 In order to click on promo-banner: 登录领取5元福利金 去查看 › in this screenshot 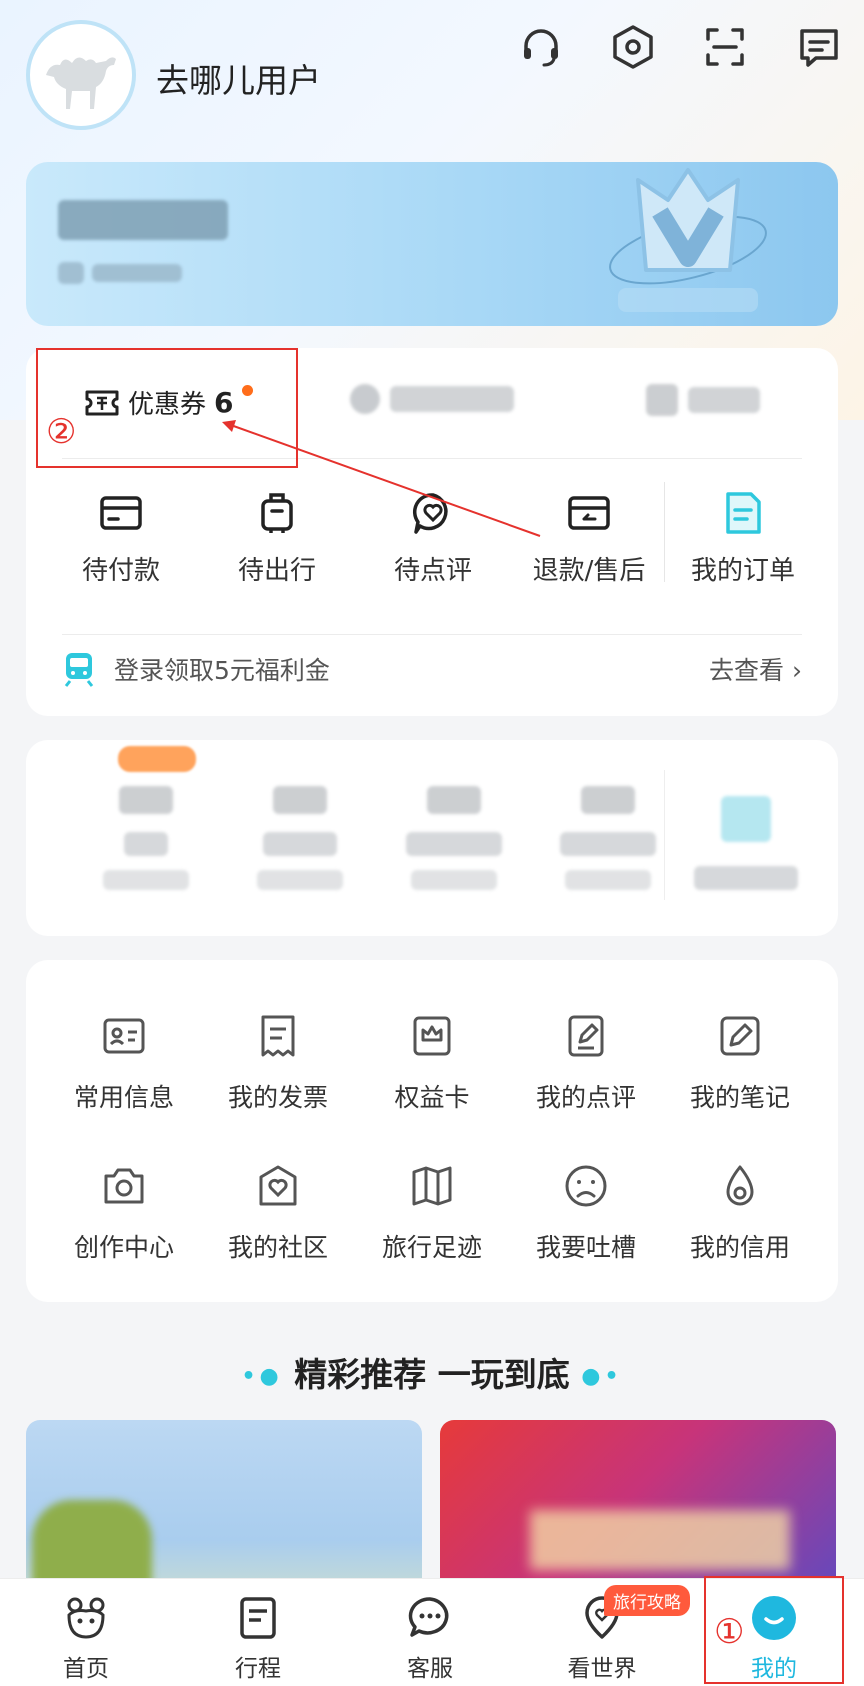, I will do `click(432, 669)`.